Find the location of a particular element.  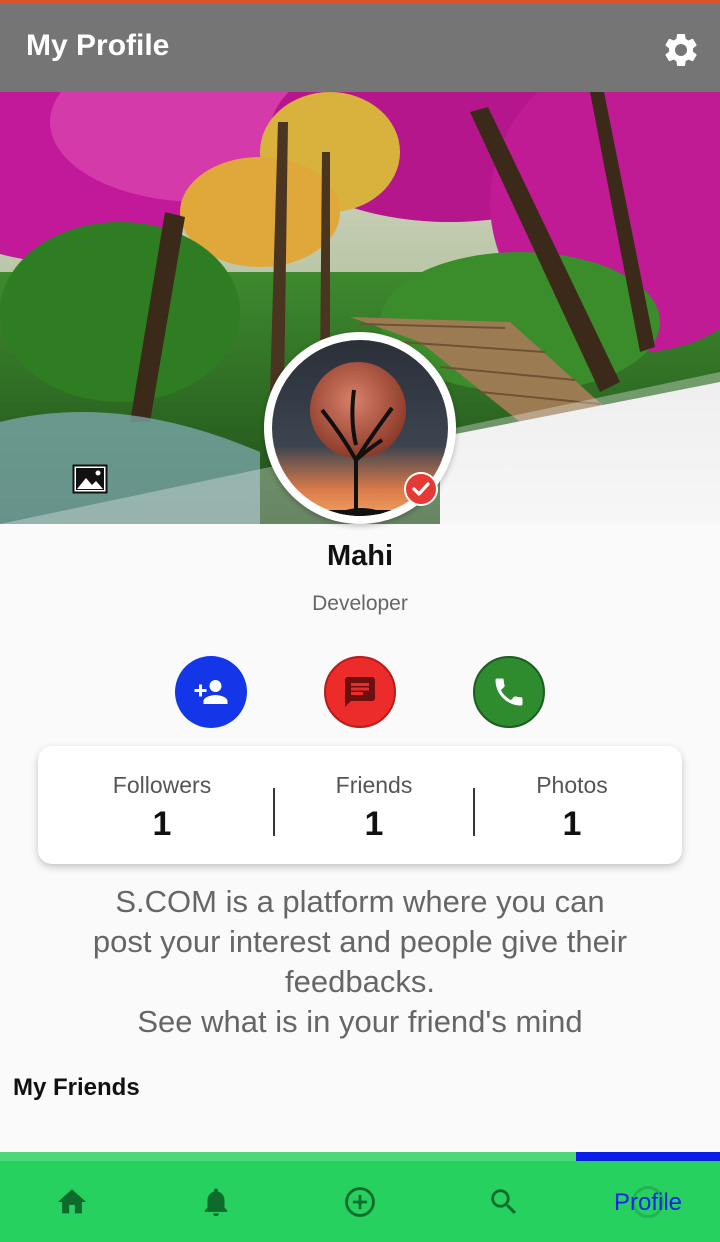

bell-icon is located at coordinates (216, 1202).